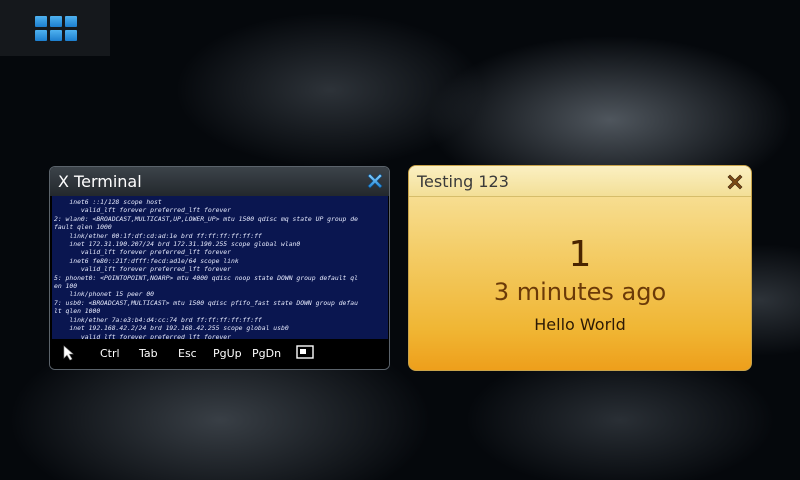  I want to click on pointer-arrow-icon, so click(70, 353).